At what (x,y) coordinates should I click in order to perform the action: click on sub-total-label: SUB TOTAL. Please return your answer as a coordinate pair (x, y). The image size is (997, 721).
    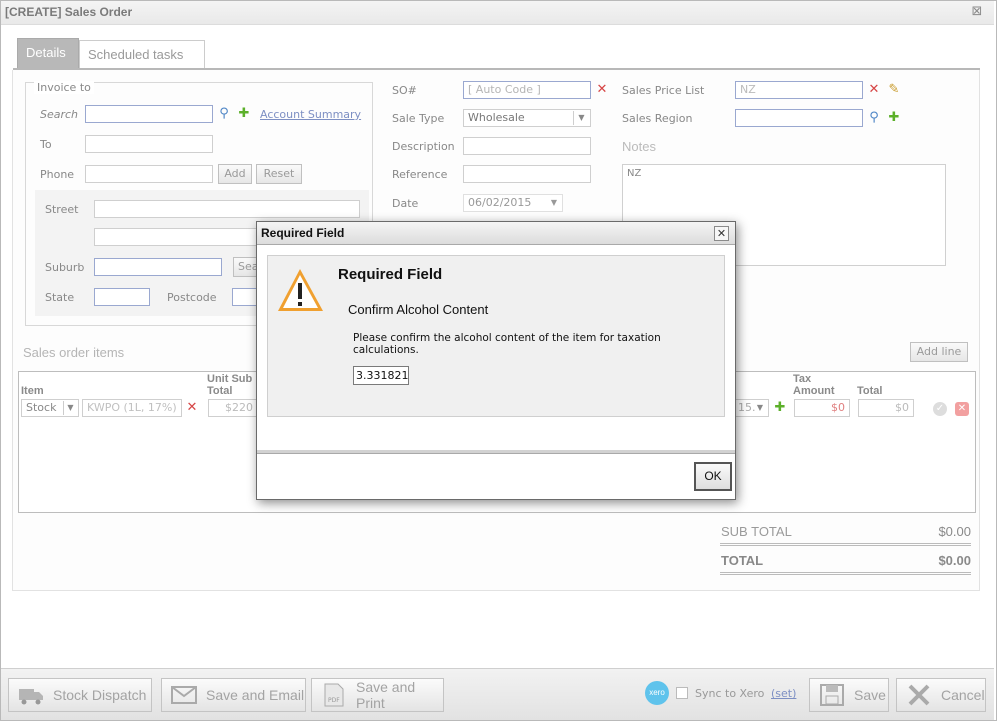
    Looking at the image, I should click on (756, 531).